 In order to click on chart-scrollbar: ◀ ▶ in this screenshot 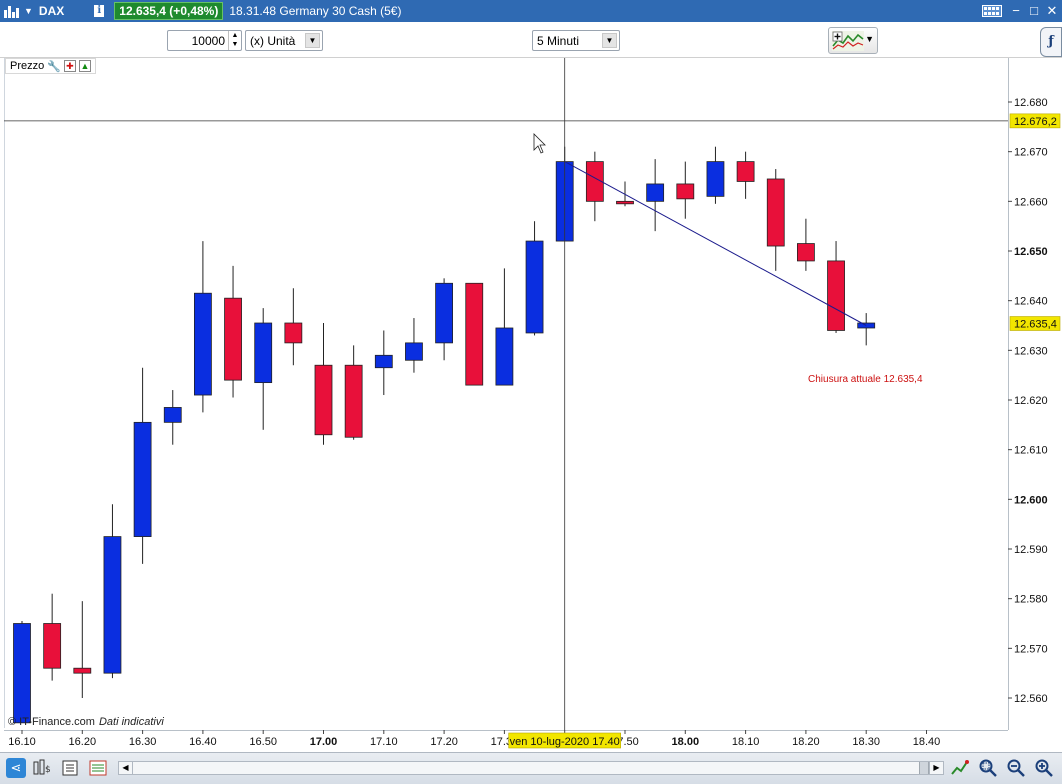, I will do `click(531, 768)`.